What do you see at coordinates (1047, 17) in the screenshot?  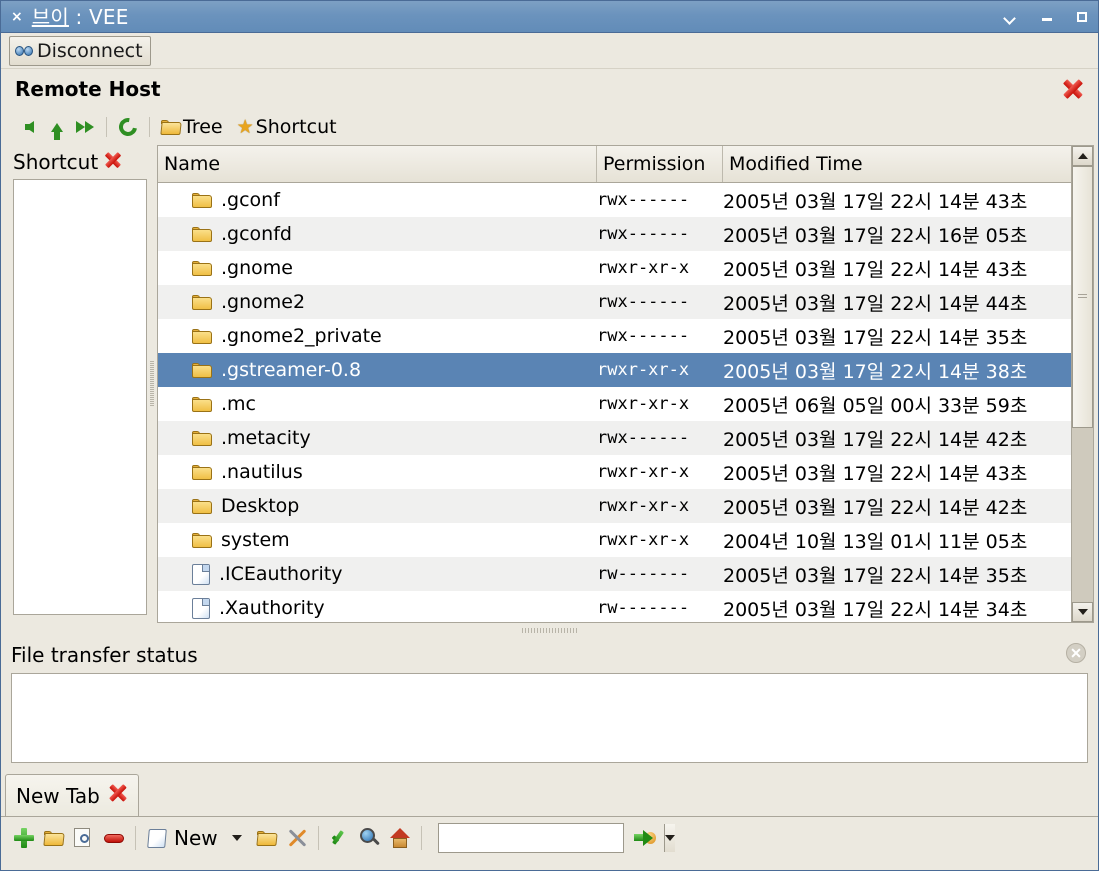 I see `minimize-icon` at bounding box center [1047, 17].